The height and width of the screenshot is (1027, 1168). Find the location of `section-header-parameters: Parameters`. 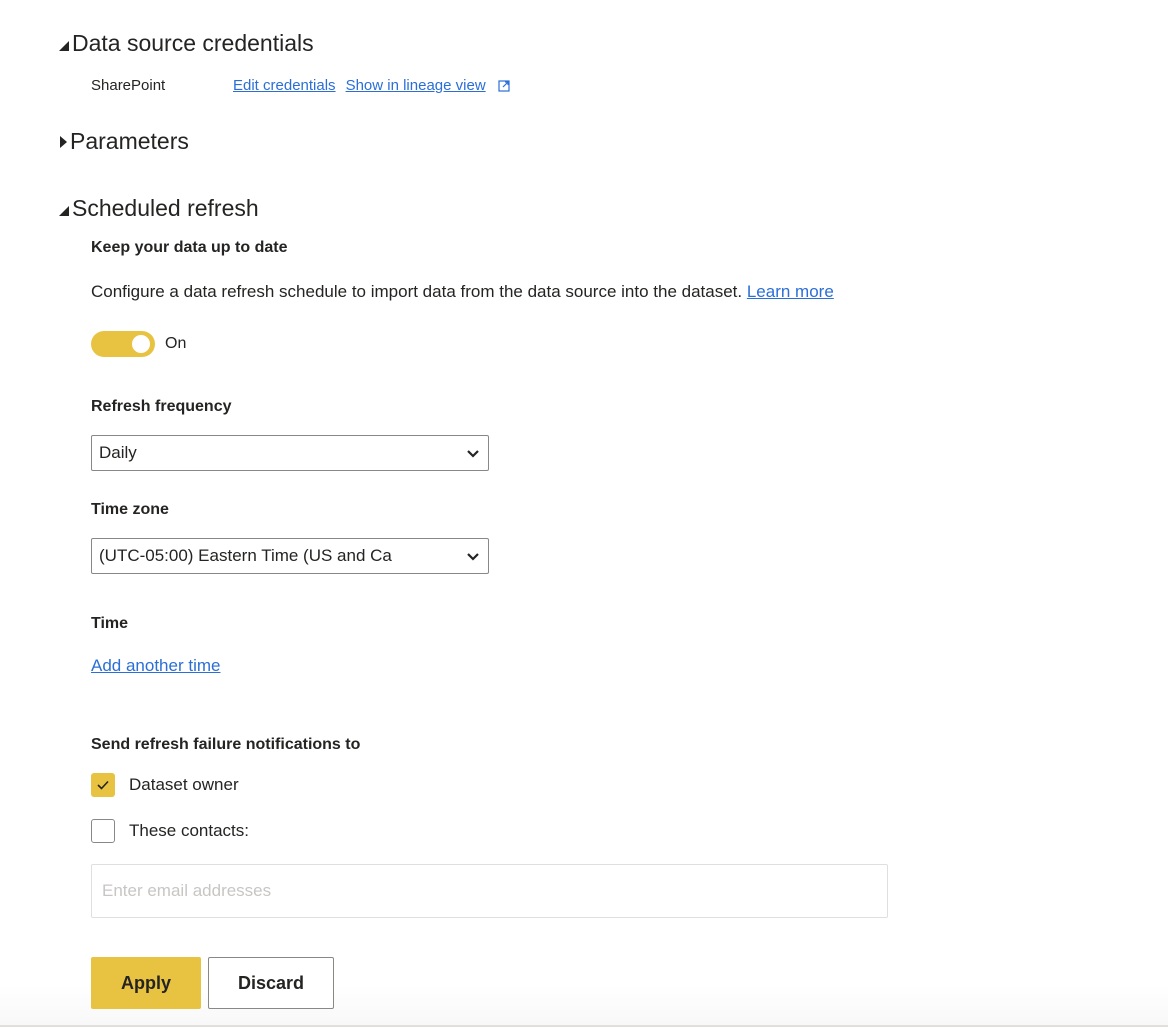

section-header-parameters: Parameters is located at coordinates (124, 141).